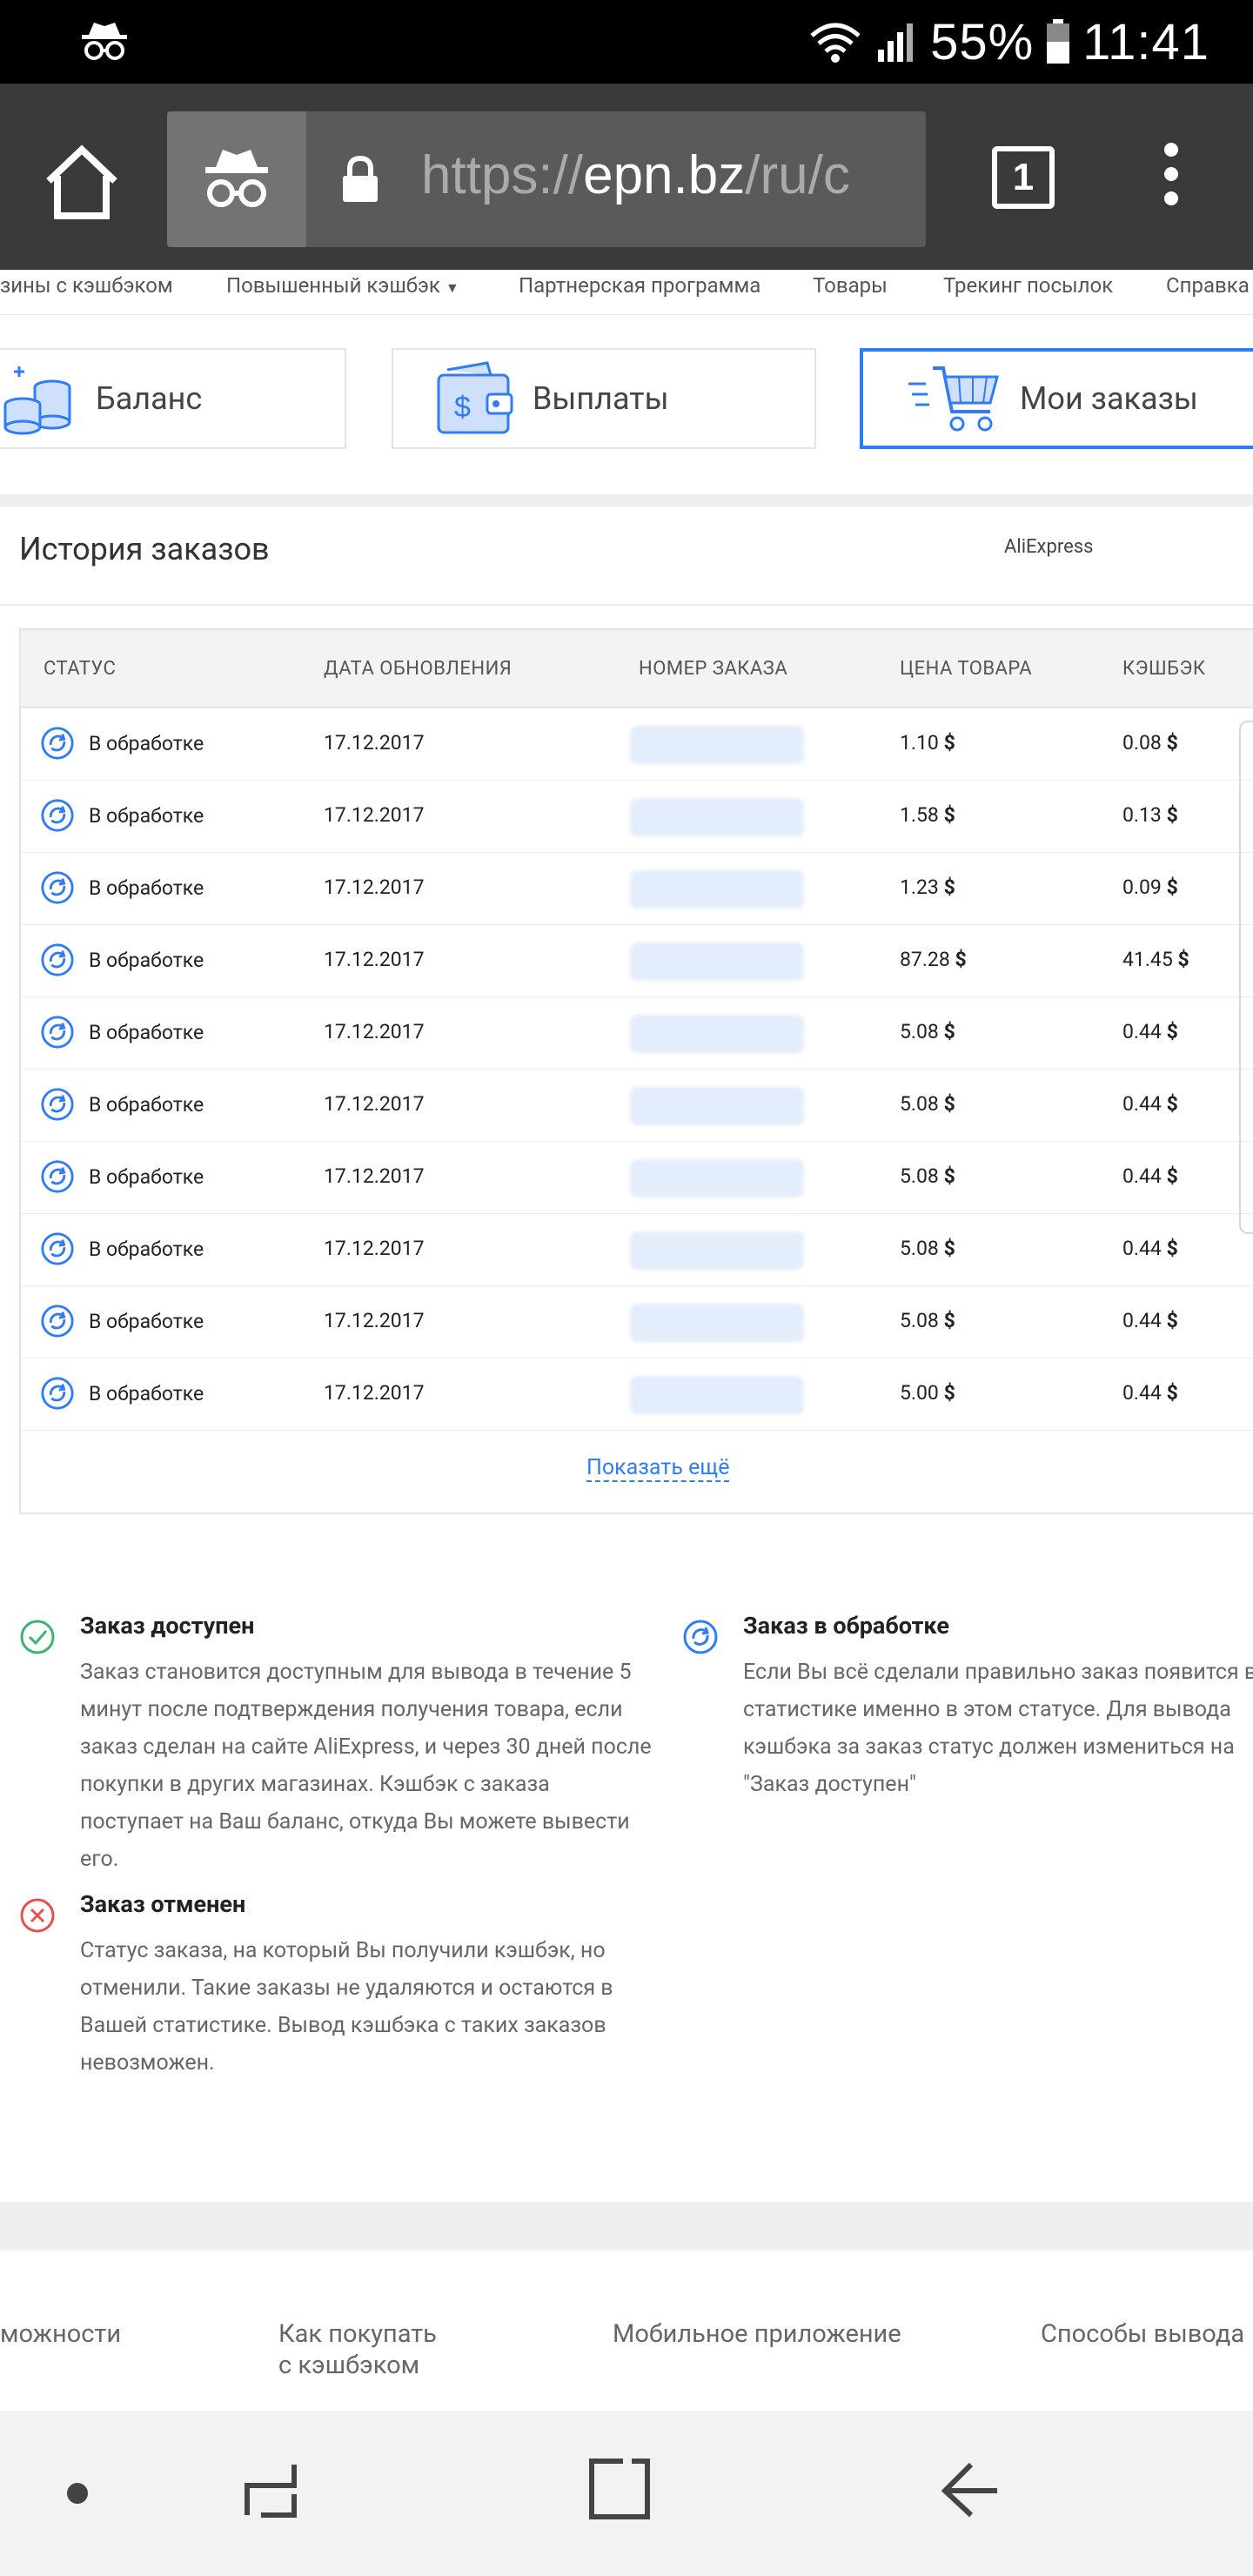 This screenshot has height=2576, width=1253. What do you see at coordinates (37, 1916) in the screenshot?
I see `cancel-circle-icon` at bounding box center [37, 1916].